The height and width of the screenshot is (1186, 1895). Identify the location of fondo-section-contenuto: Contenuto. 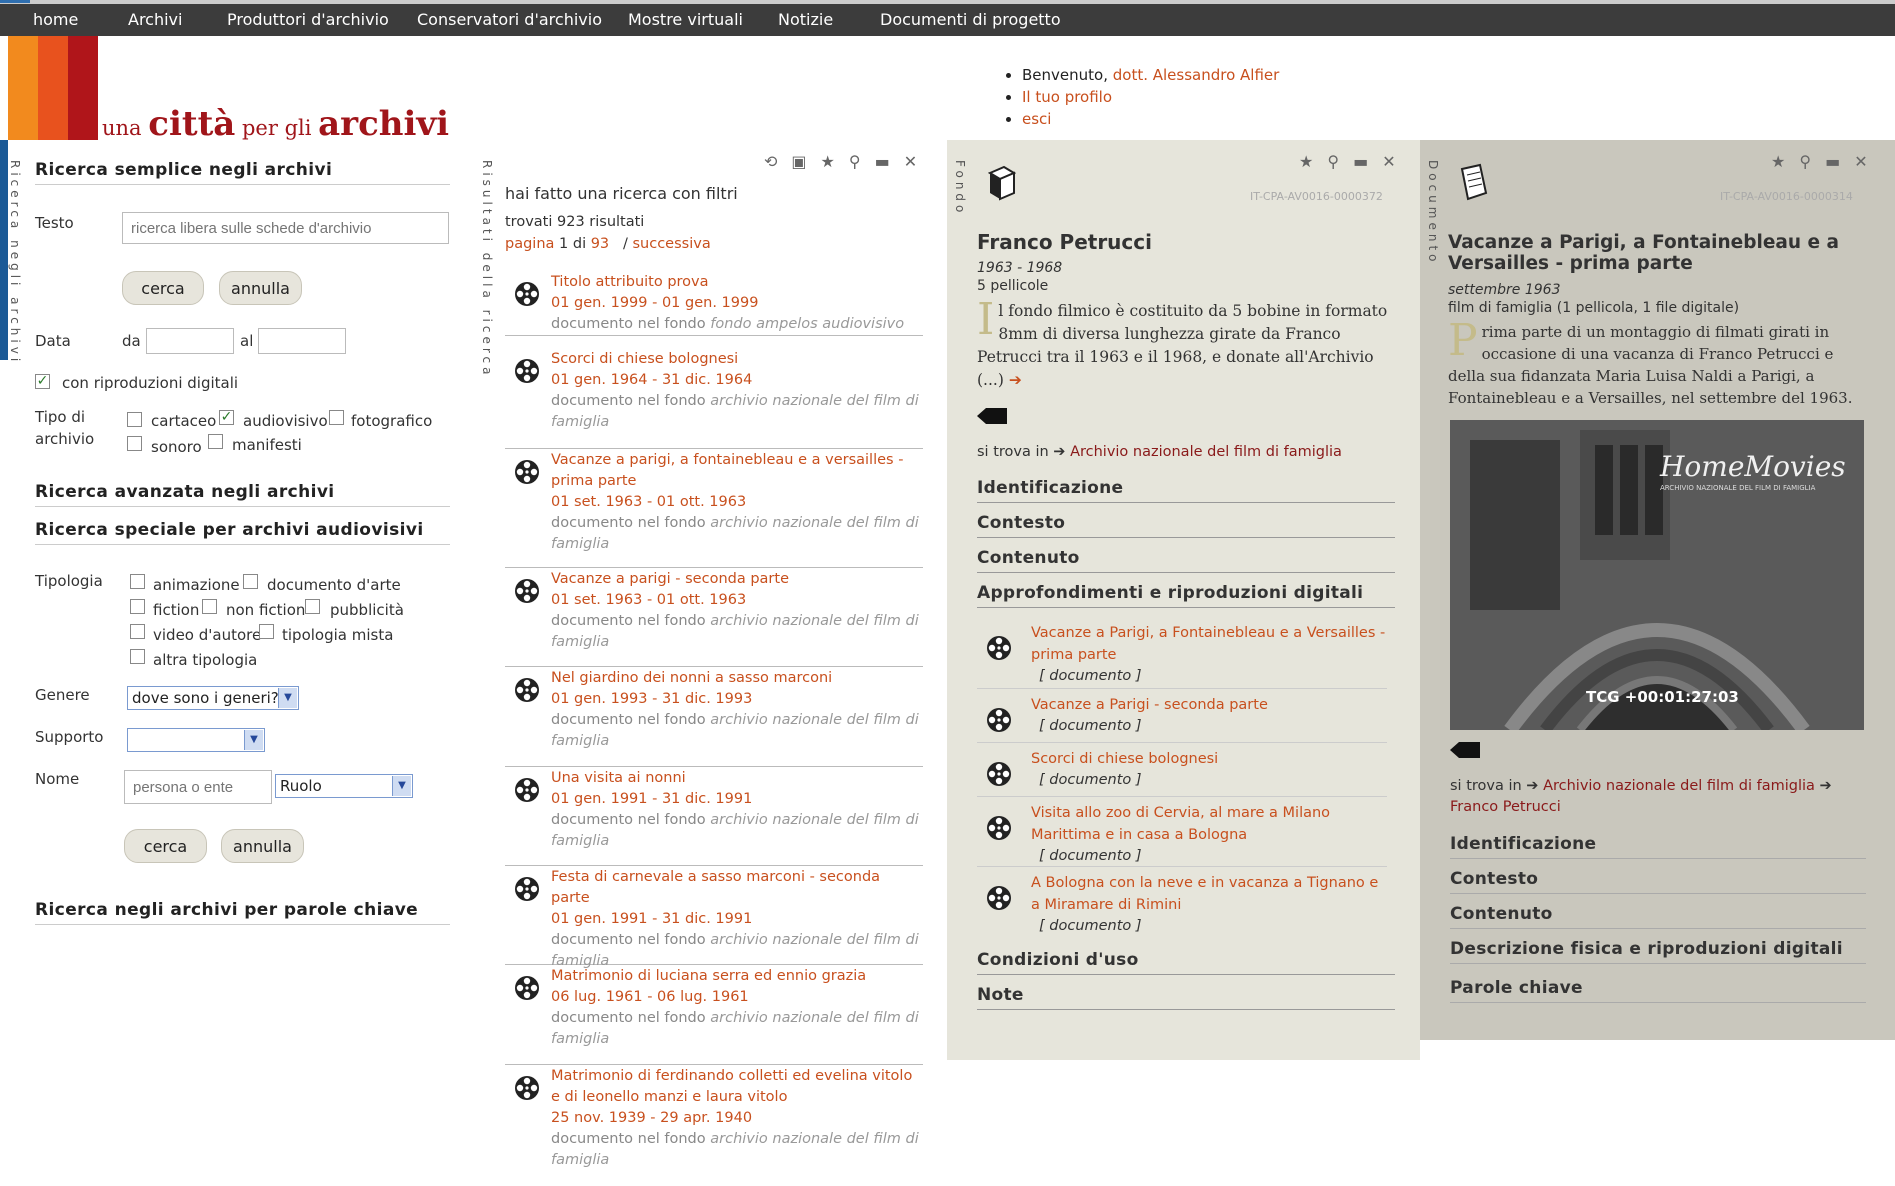
(1186, 560).